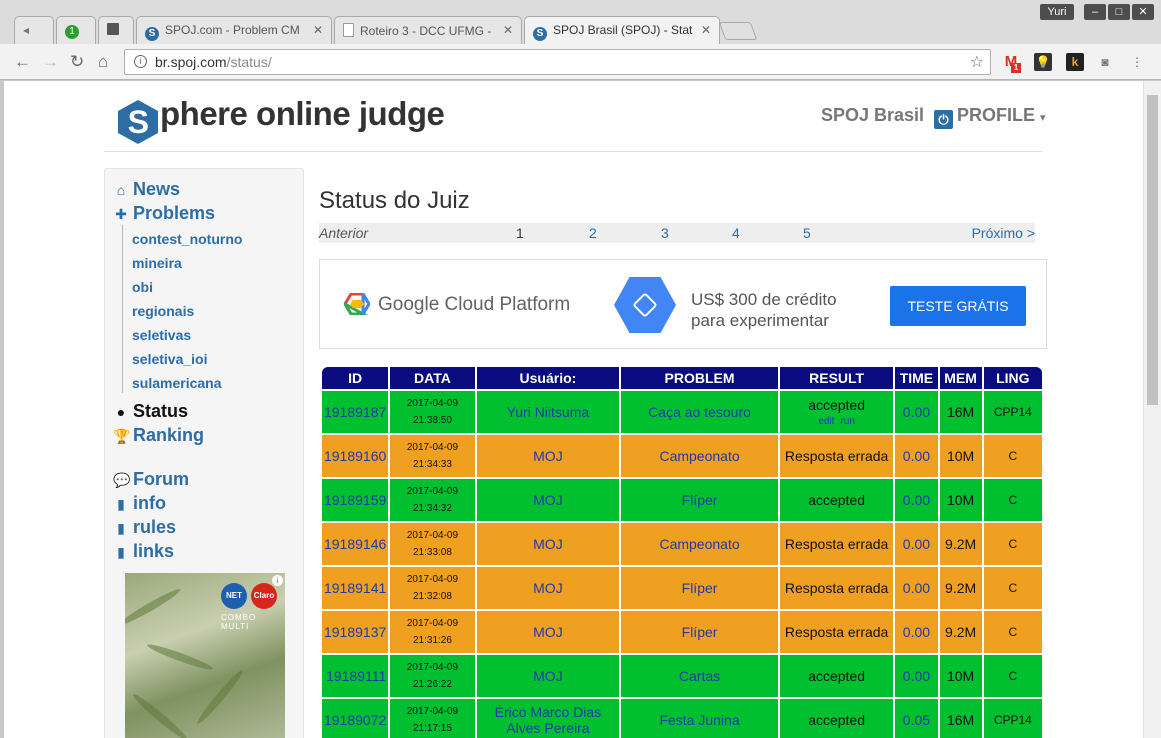  What do you see at coordinates (872, 115) in the screenshot?
I see `nav-spoj-brasil: SPOJ Brasil` at bounding box center [872, 115].